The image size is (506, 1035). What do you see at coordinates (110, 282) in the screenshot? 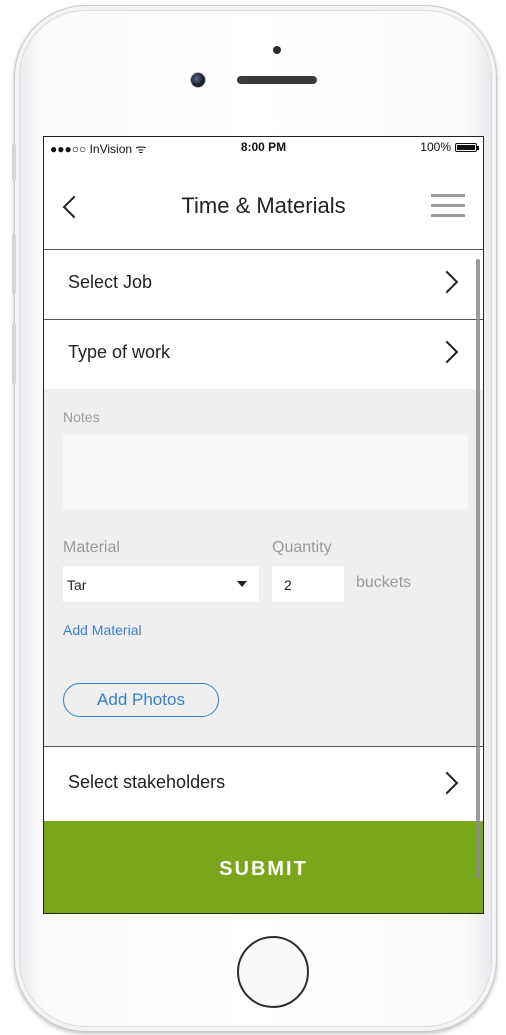
I see `select-job-label: Select Job` at bounding box center [110, 282].